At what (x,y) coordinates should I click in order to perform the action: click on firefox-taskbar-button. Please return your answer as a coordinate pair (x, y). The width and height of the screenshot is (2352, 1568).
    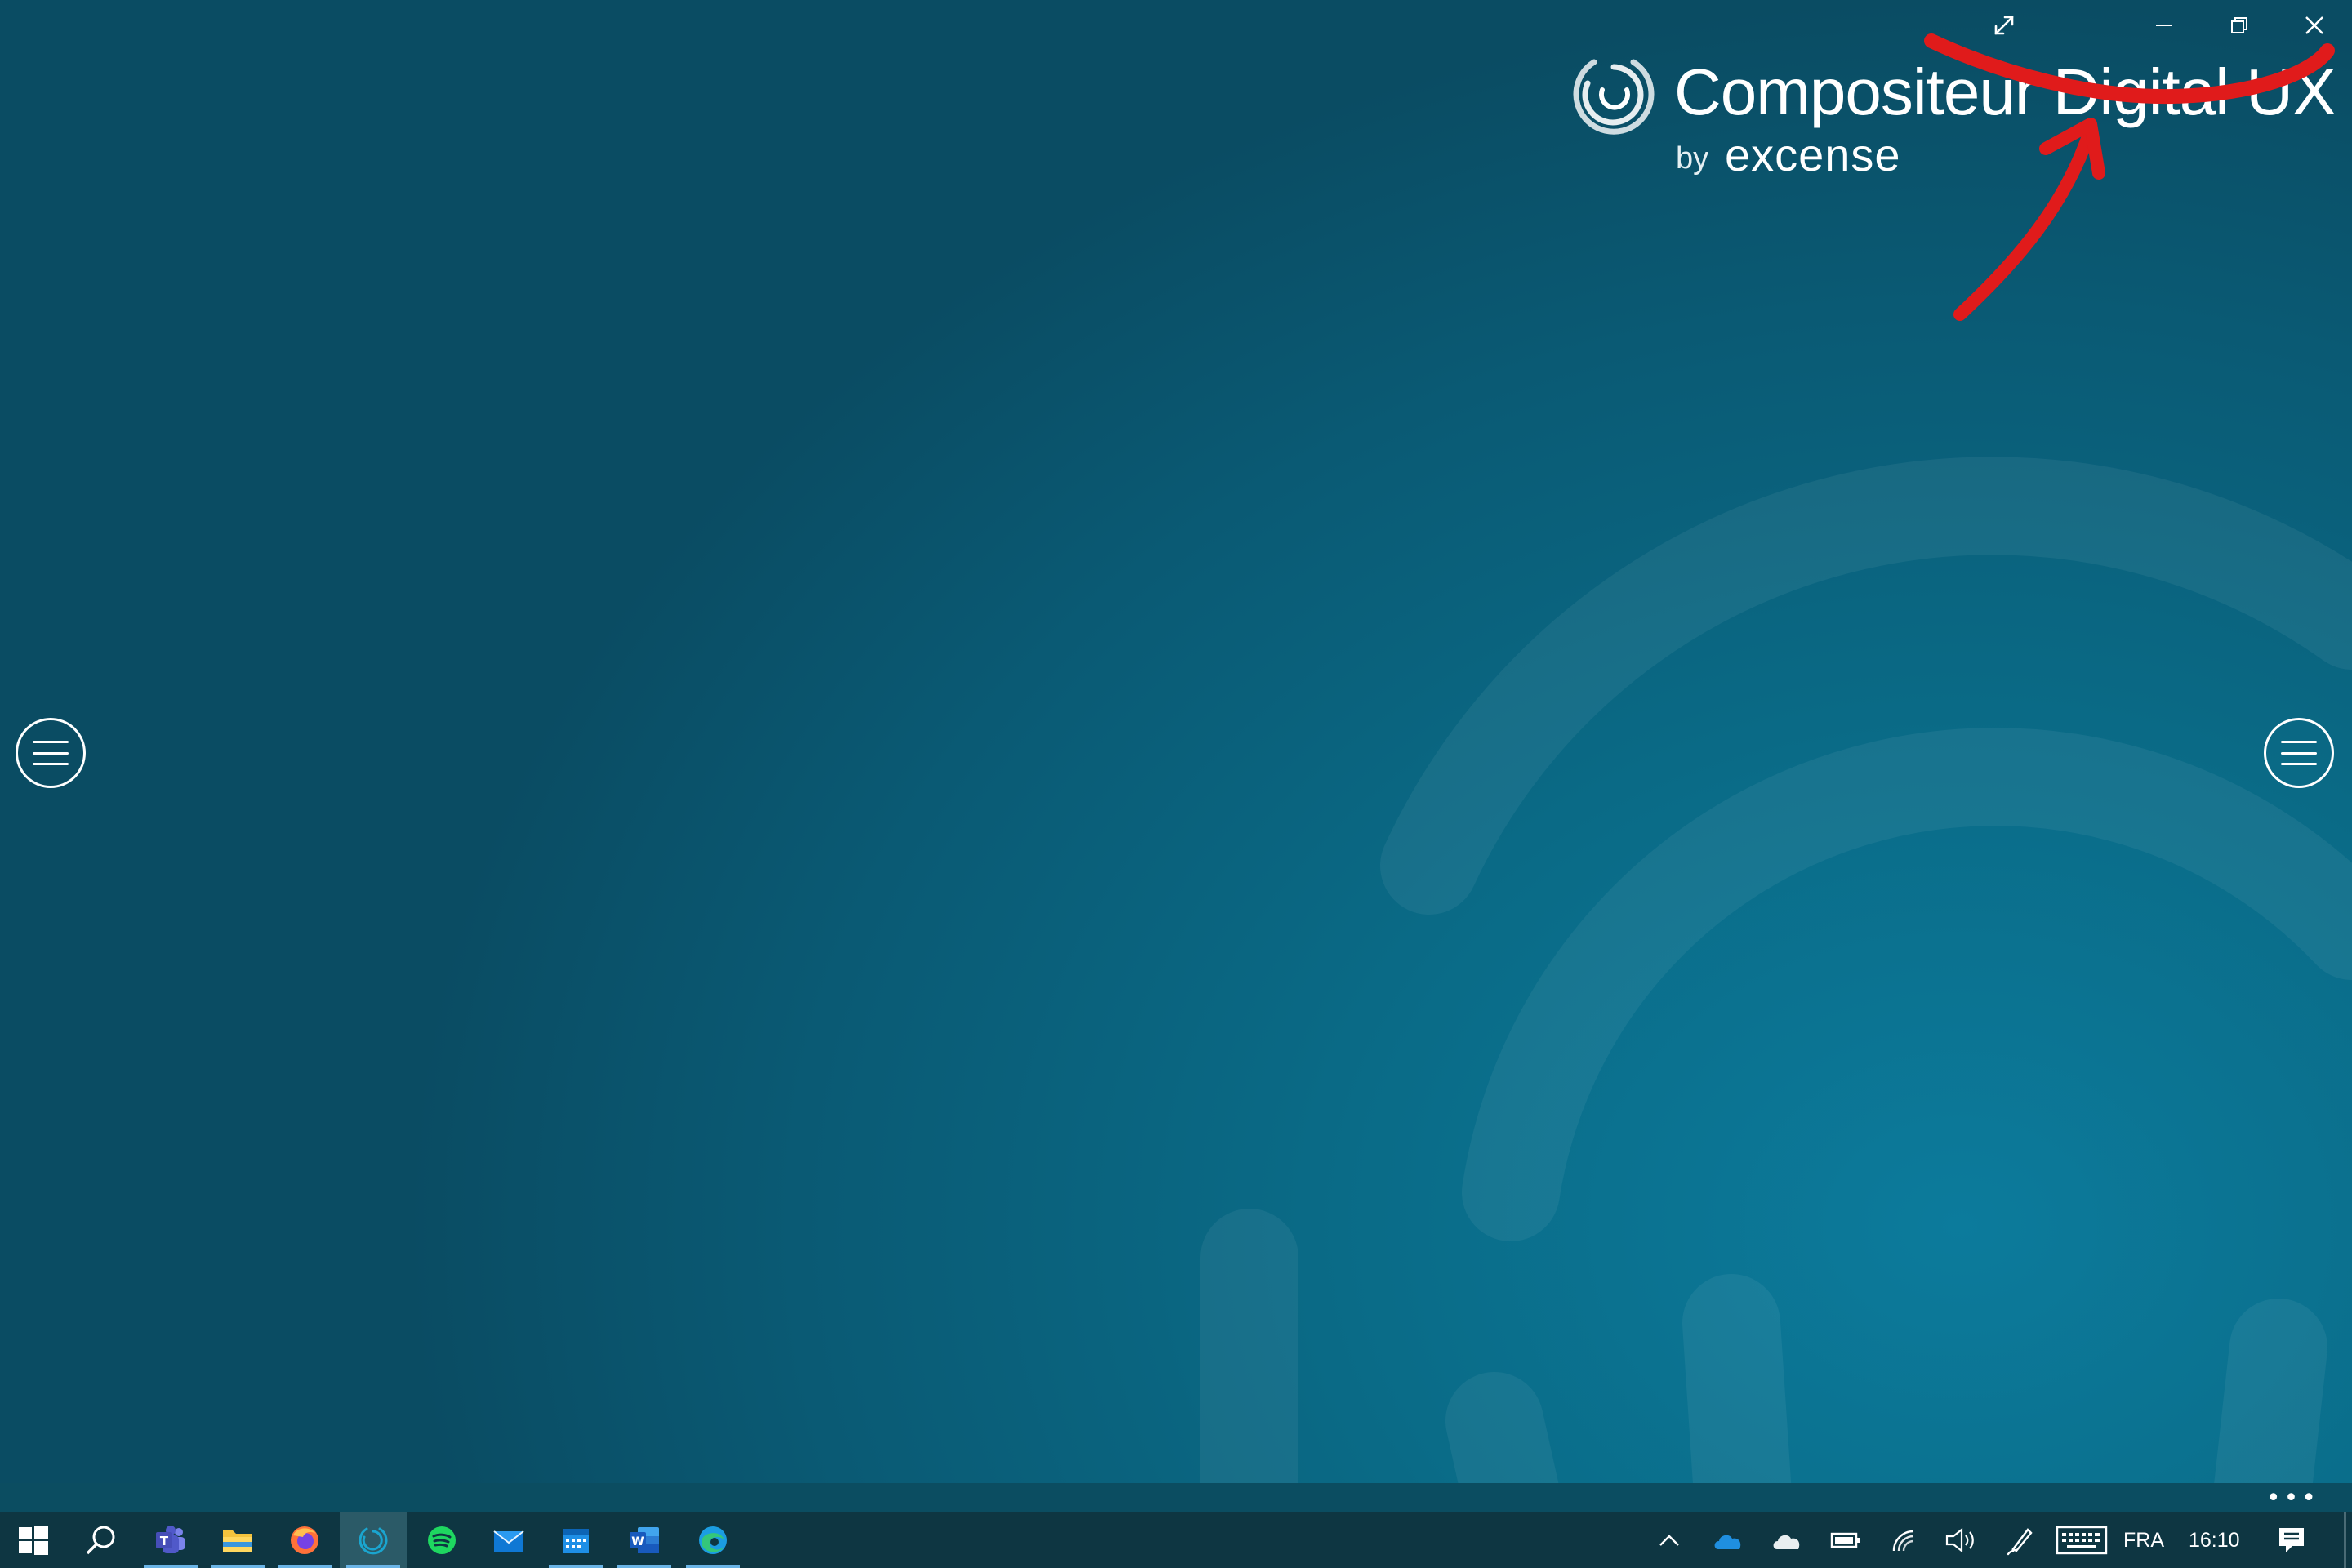
    Looking at the image, I should click on (304, 1540).